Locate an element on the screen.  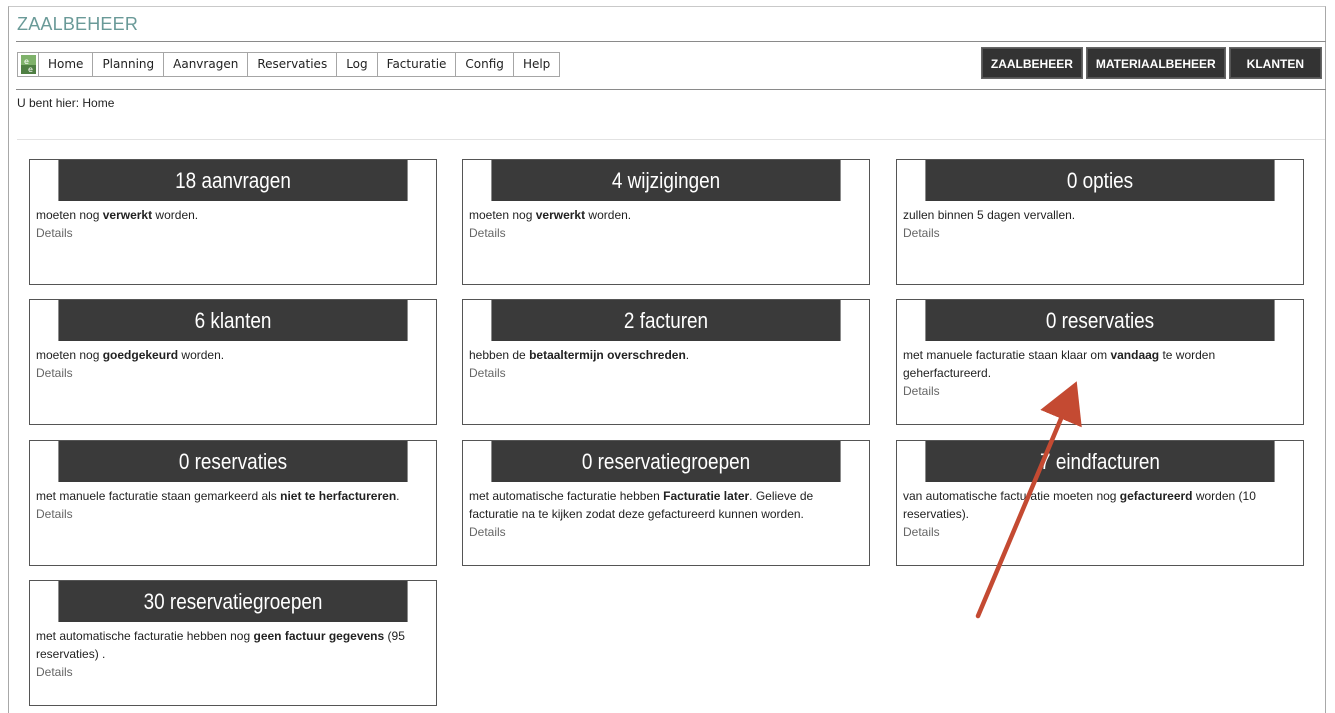
menu-item-help: Help is located at coordinates (536, 64).